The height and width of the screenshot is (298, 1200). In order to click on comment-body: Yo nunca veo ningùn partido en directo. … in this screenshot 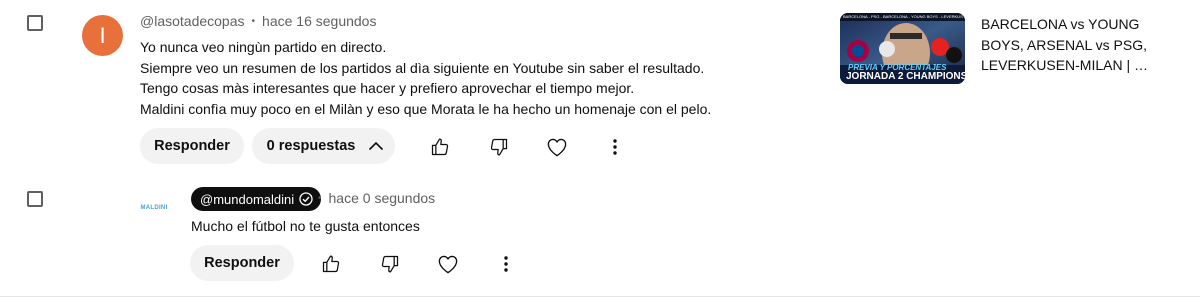, I will do `click(425, 78)`.